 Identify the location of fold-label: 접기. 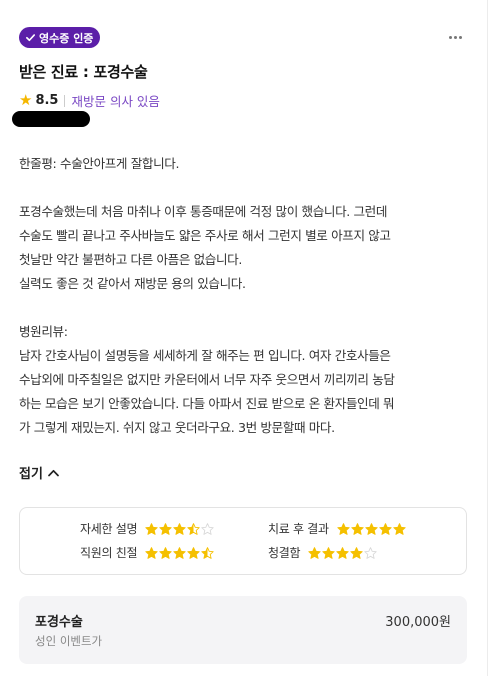
(31, 474).